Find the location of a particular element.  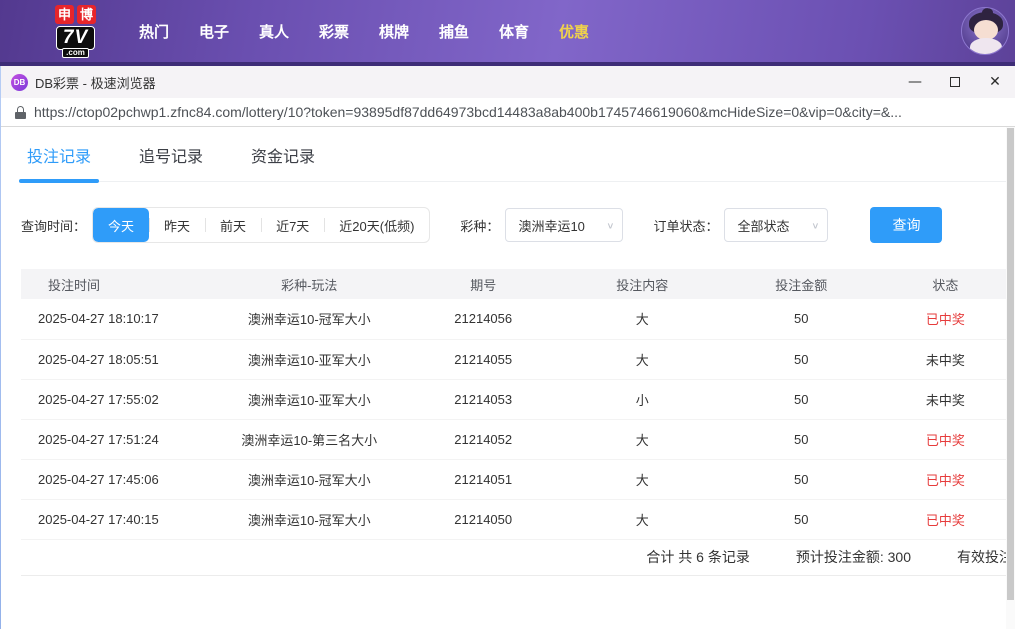

status-filter-label: 订单状态： is located at coordinates (686, 226).